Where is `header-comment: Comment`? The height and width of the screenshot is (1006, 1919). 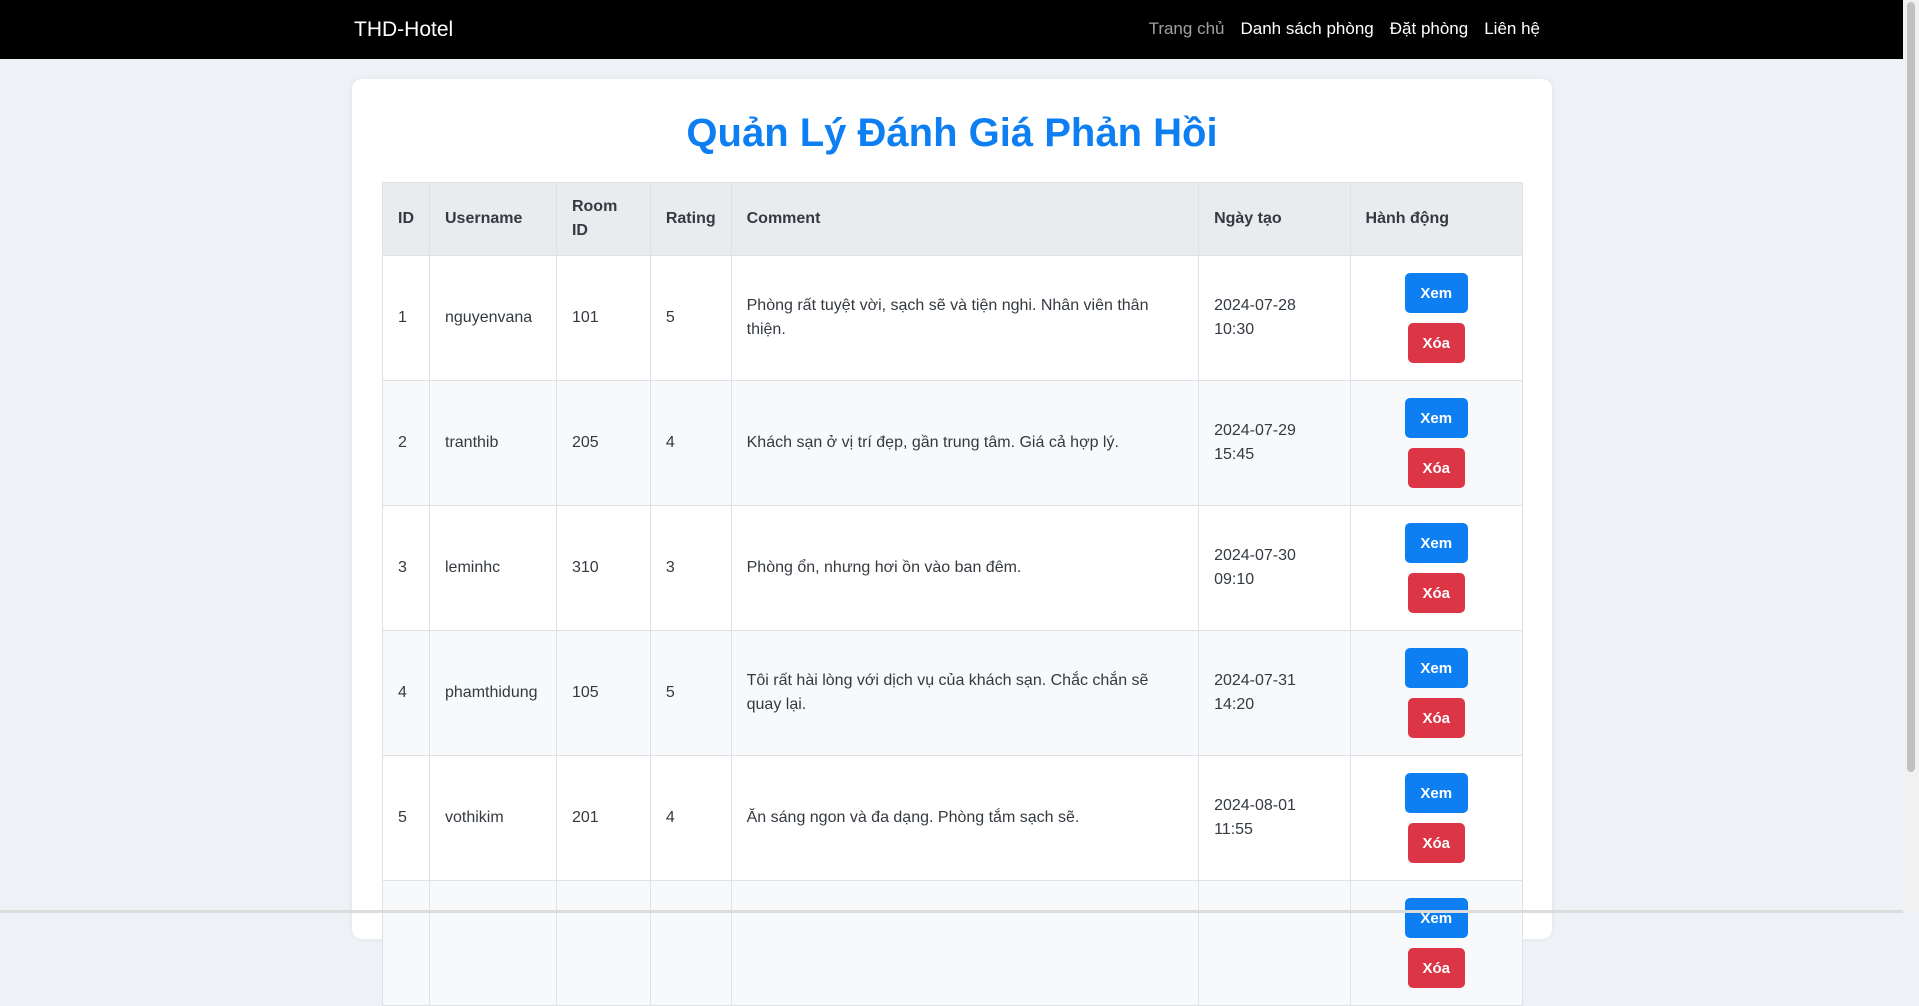
header-comment: Comment is located at coordinates (965, 219).